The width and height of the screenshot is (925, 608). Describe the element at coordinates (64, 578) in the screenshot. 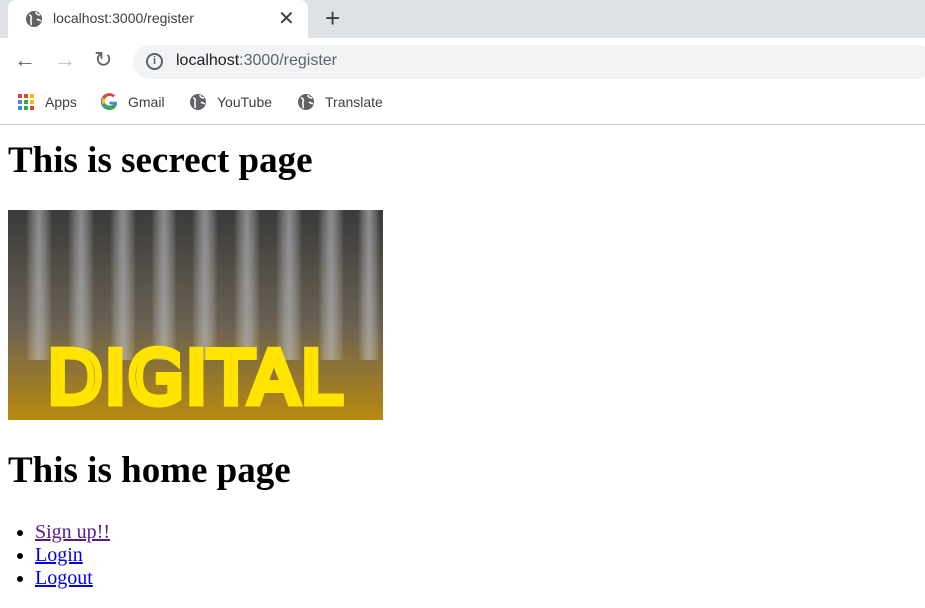

I see `logout-link: Logout` at that location.